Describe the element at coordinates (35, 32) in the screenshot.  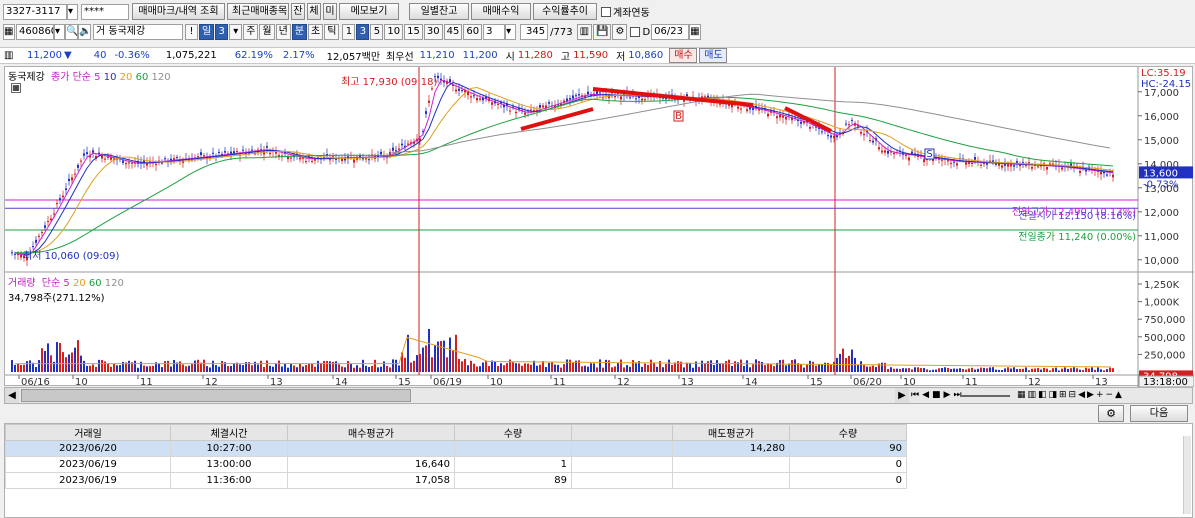
I see `stock-code-field: 460860` at that location.